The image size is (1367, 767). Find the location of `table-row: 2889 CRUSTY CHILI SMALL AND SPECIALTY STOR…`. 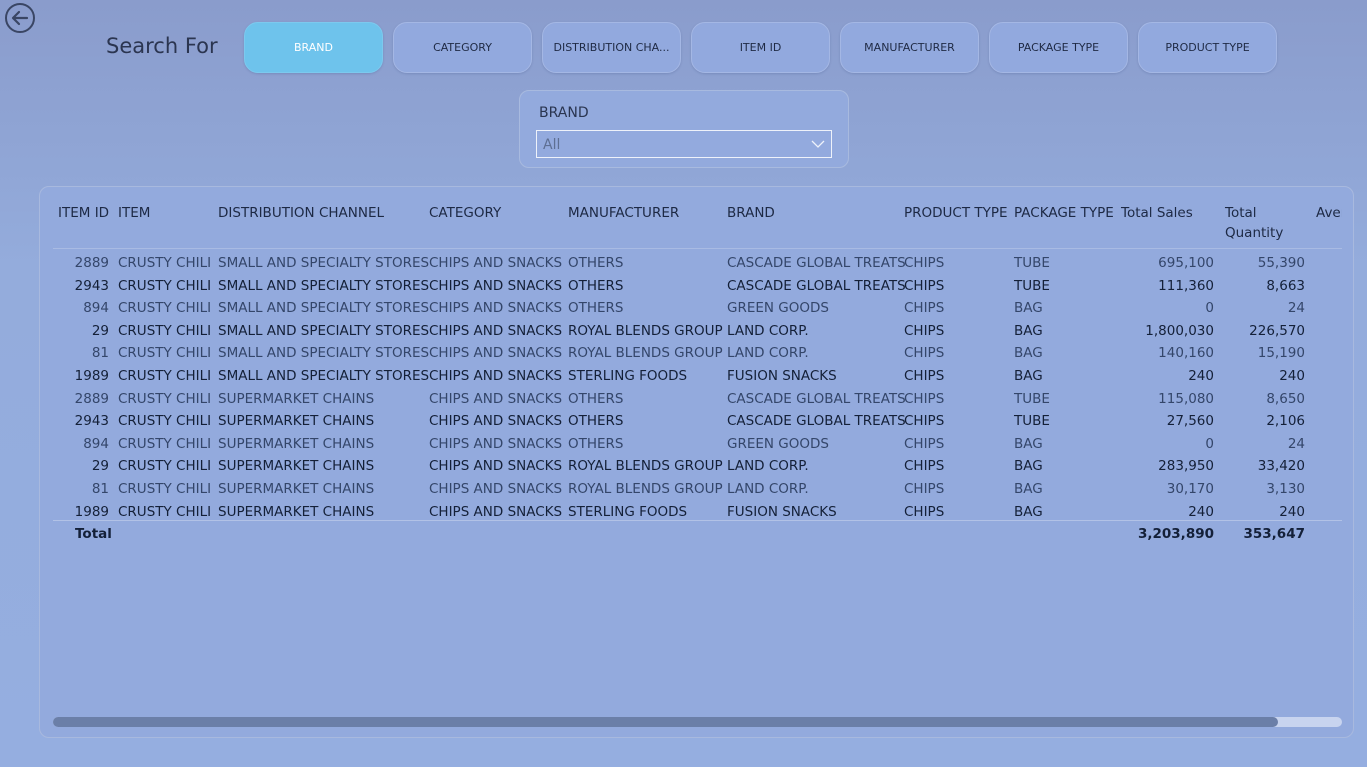

table-row: 2889 CRUSTY CHILI SMALL AND SPECIALTY STOR… is located at coordinates (697, 263).